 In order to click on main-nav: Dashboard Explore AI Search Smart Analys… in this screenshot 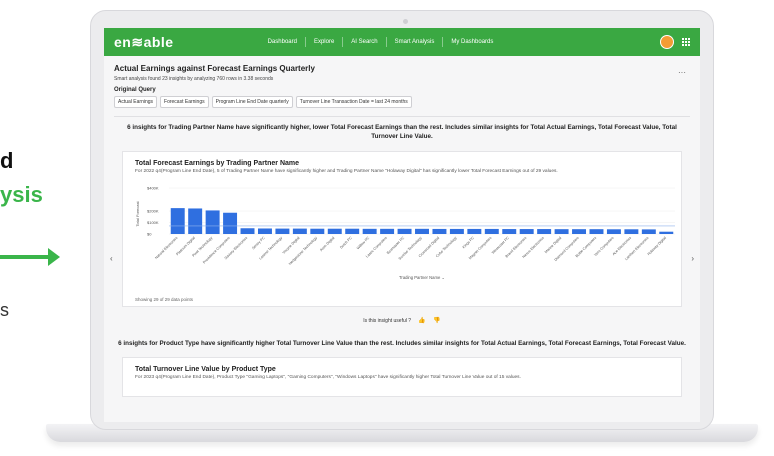, I will do `click(381, 42)`.